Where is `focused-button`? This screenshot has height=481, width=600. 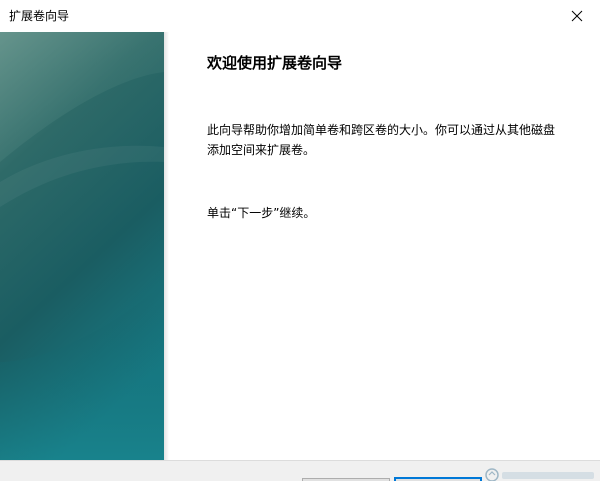
focused-button is located at coordinates (438, 479).